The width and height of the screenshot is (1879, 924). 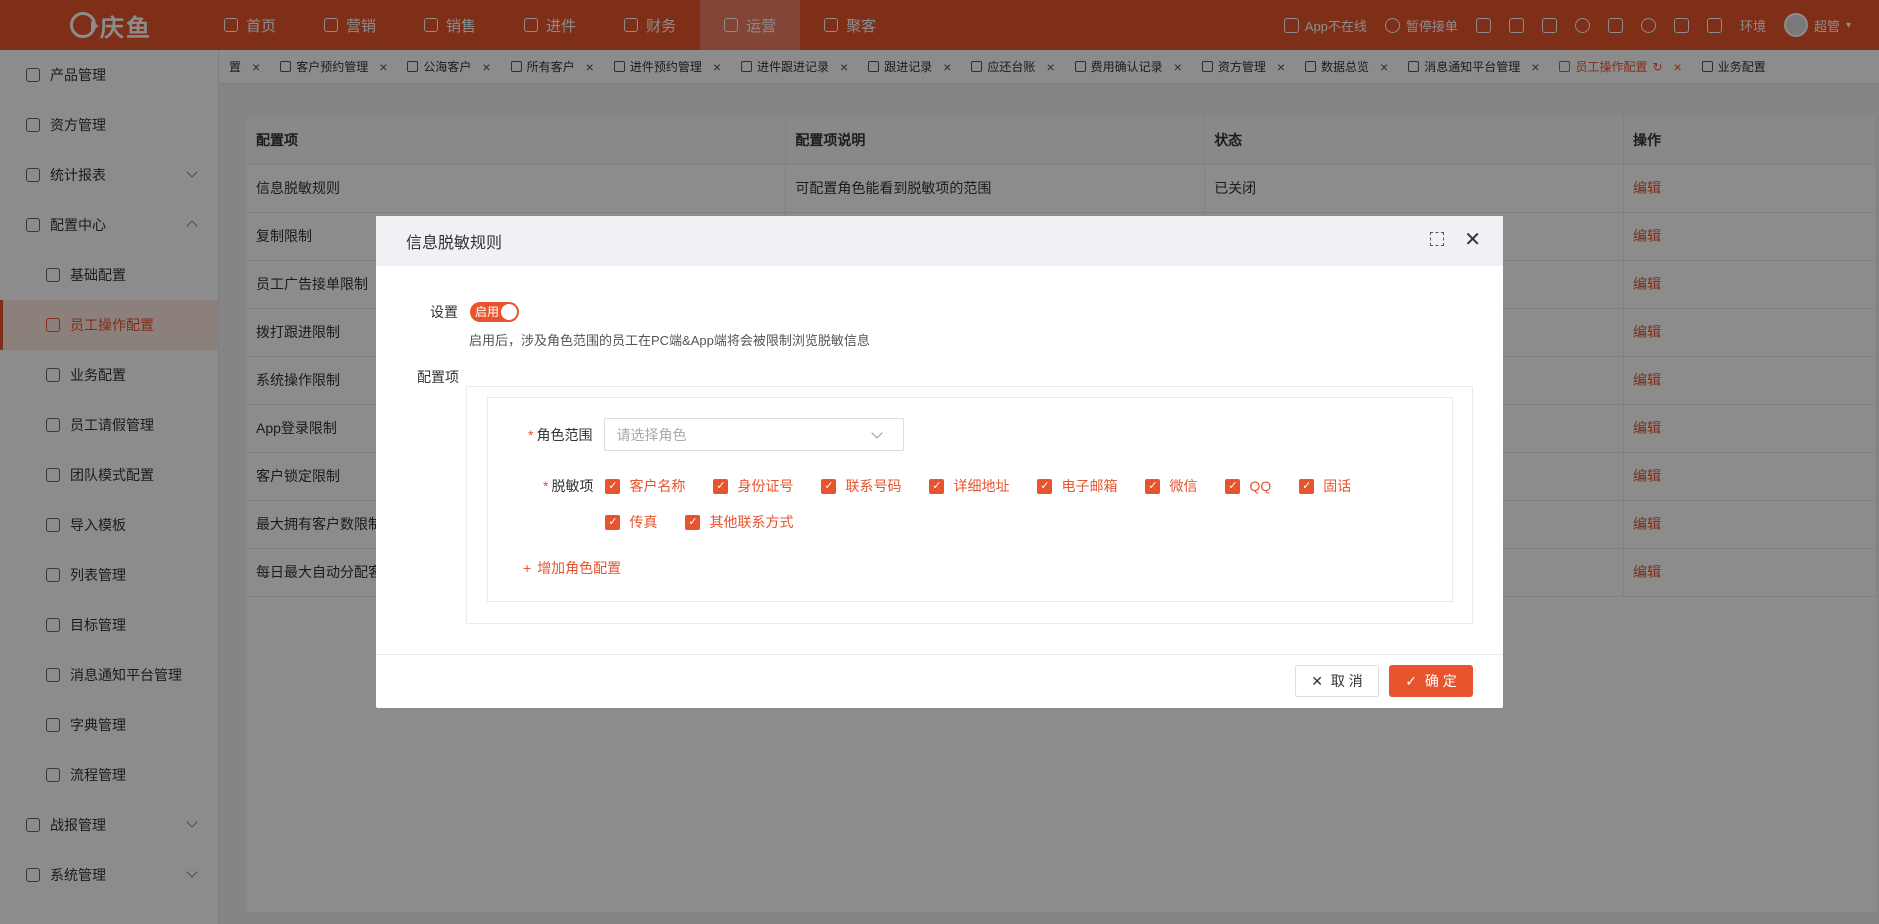 I want to click on mask-checkbox-label: 固话, so click(x=1337, y=486).